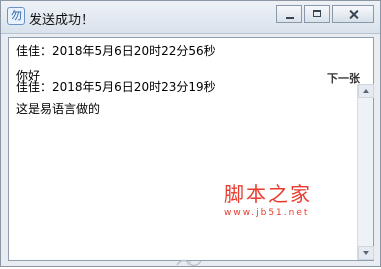 The width and height of the screenshot is (381, 269). What do you see at coordinates (116, 87) in the screenshot?
I see `message-line: 佳佳：2018年5月6日20时23分19秒` at bounding box center [116, 87].